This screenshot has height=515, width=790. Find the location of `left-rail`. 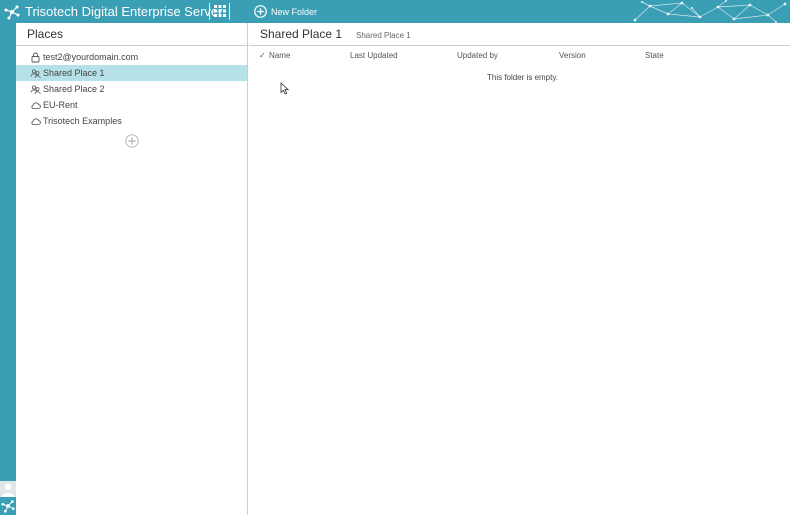

left-rail is located at coordinates (8, 269).